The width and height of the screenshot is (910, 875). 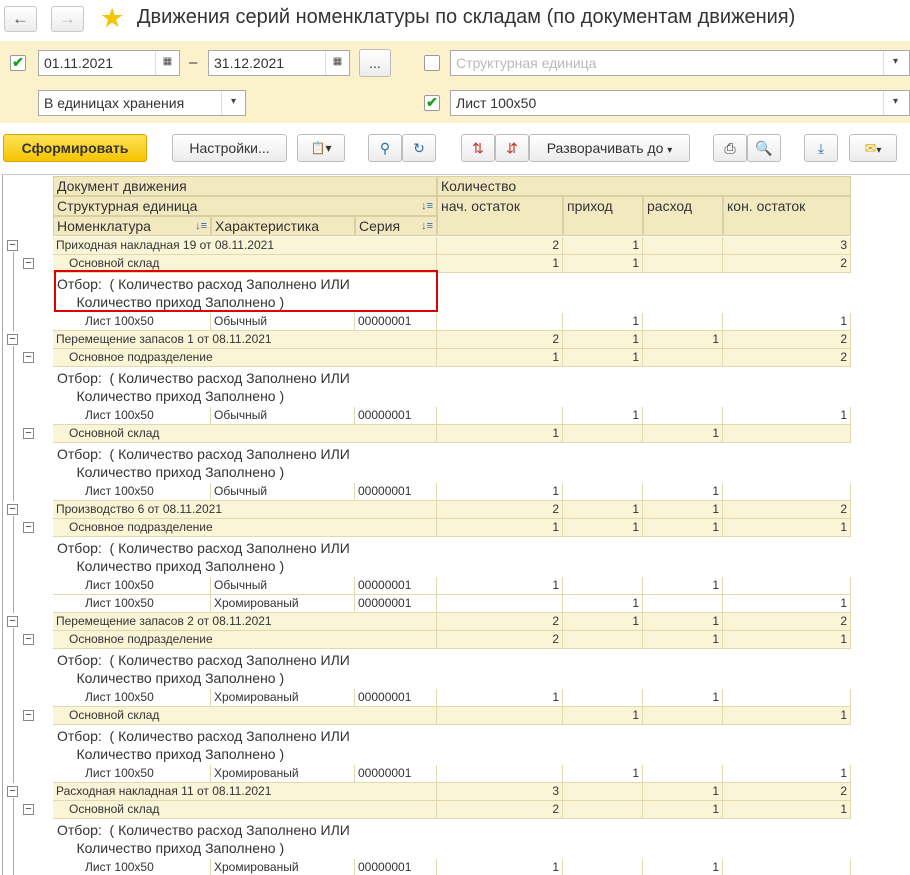 What do you see at coordinates (500, 792) in the screenshot?
I see `qty-start-cell: 3` at bounding box center [500, 792].